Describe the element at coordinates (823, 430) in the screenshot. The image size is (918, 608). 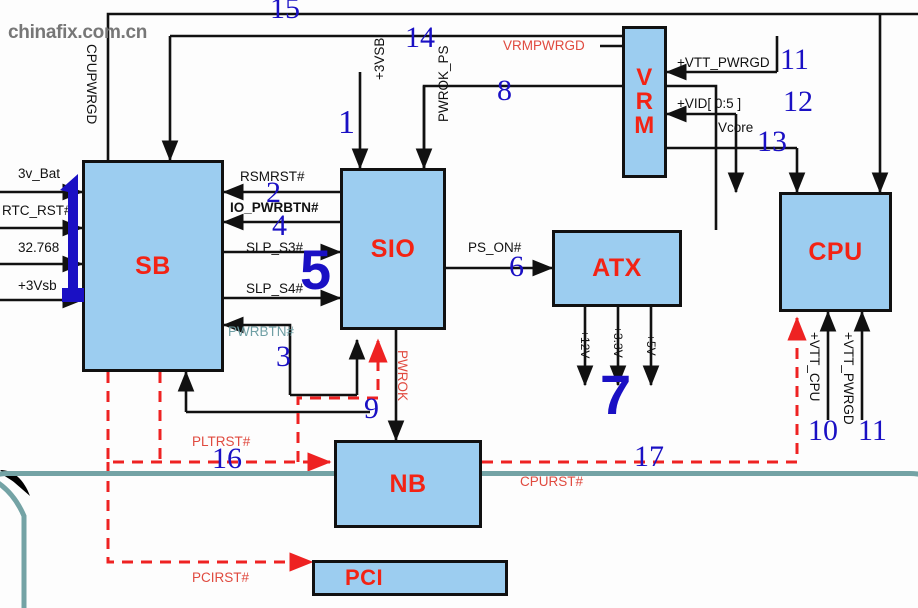
I see `step-number-10: 10` at that location.